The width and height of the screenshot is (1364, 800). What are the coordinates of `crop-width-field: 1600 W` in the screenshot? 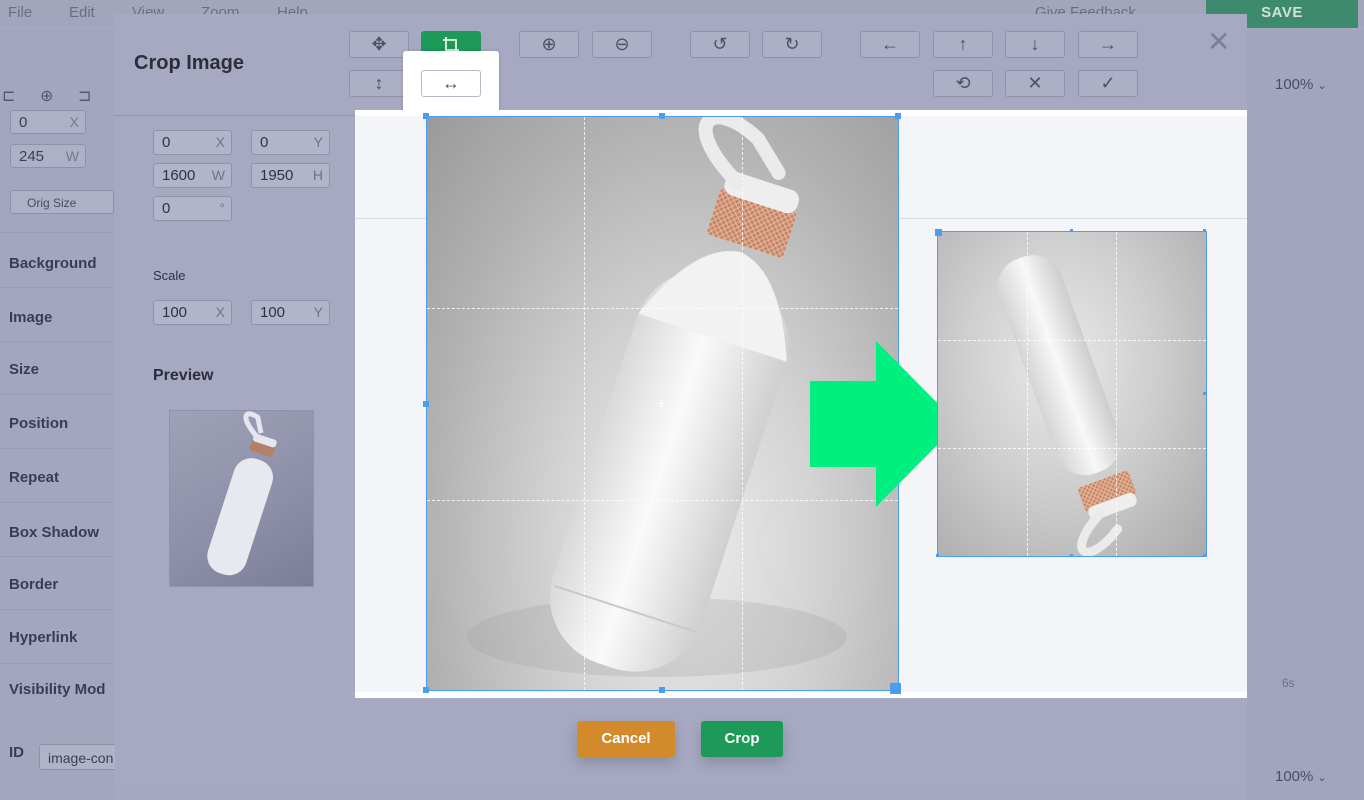 It's located at (192, 175).